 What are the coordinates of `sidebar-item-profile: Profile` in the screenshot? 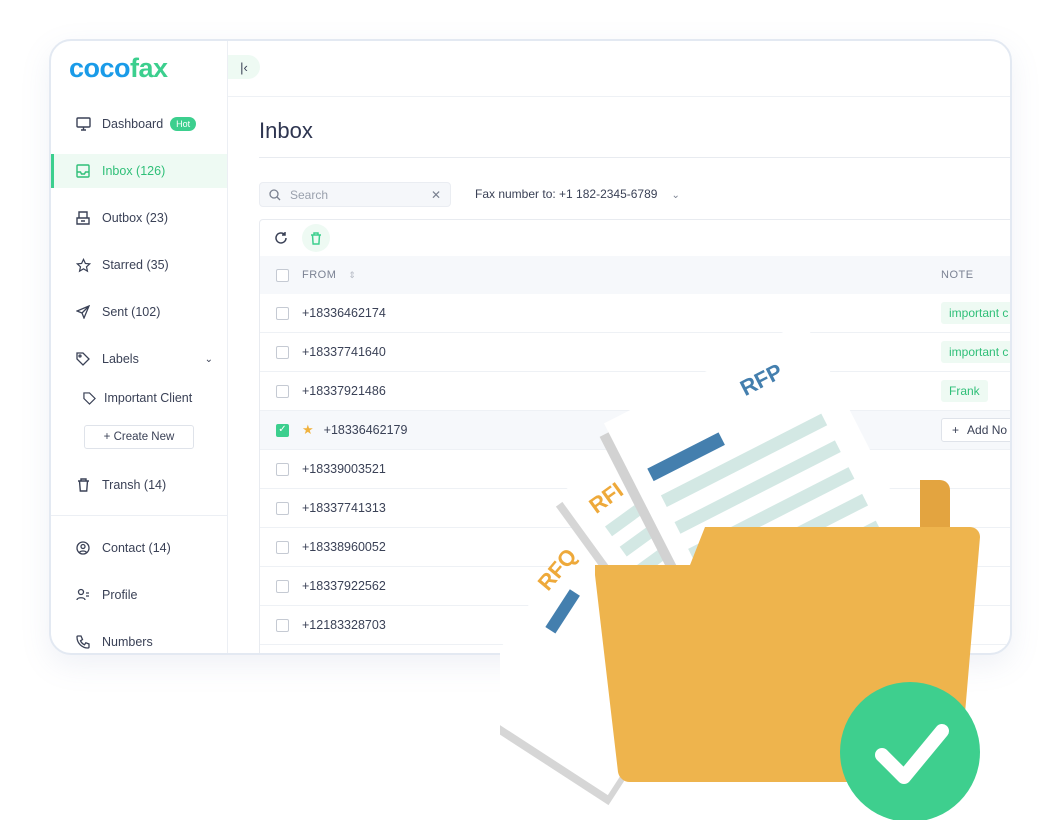 It's located at (139, 595).